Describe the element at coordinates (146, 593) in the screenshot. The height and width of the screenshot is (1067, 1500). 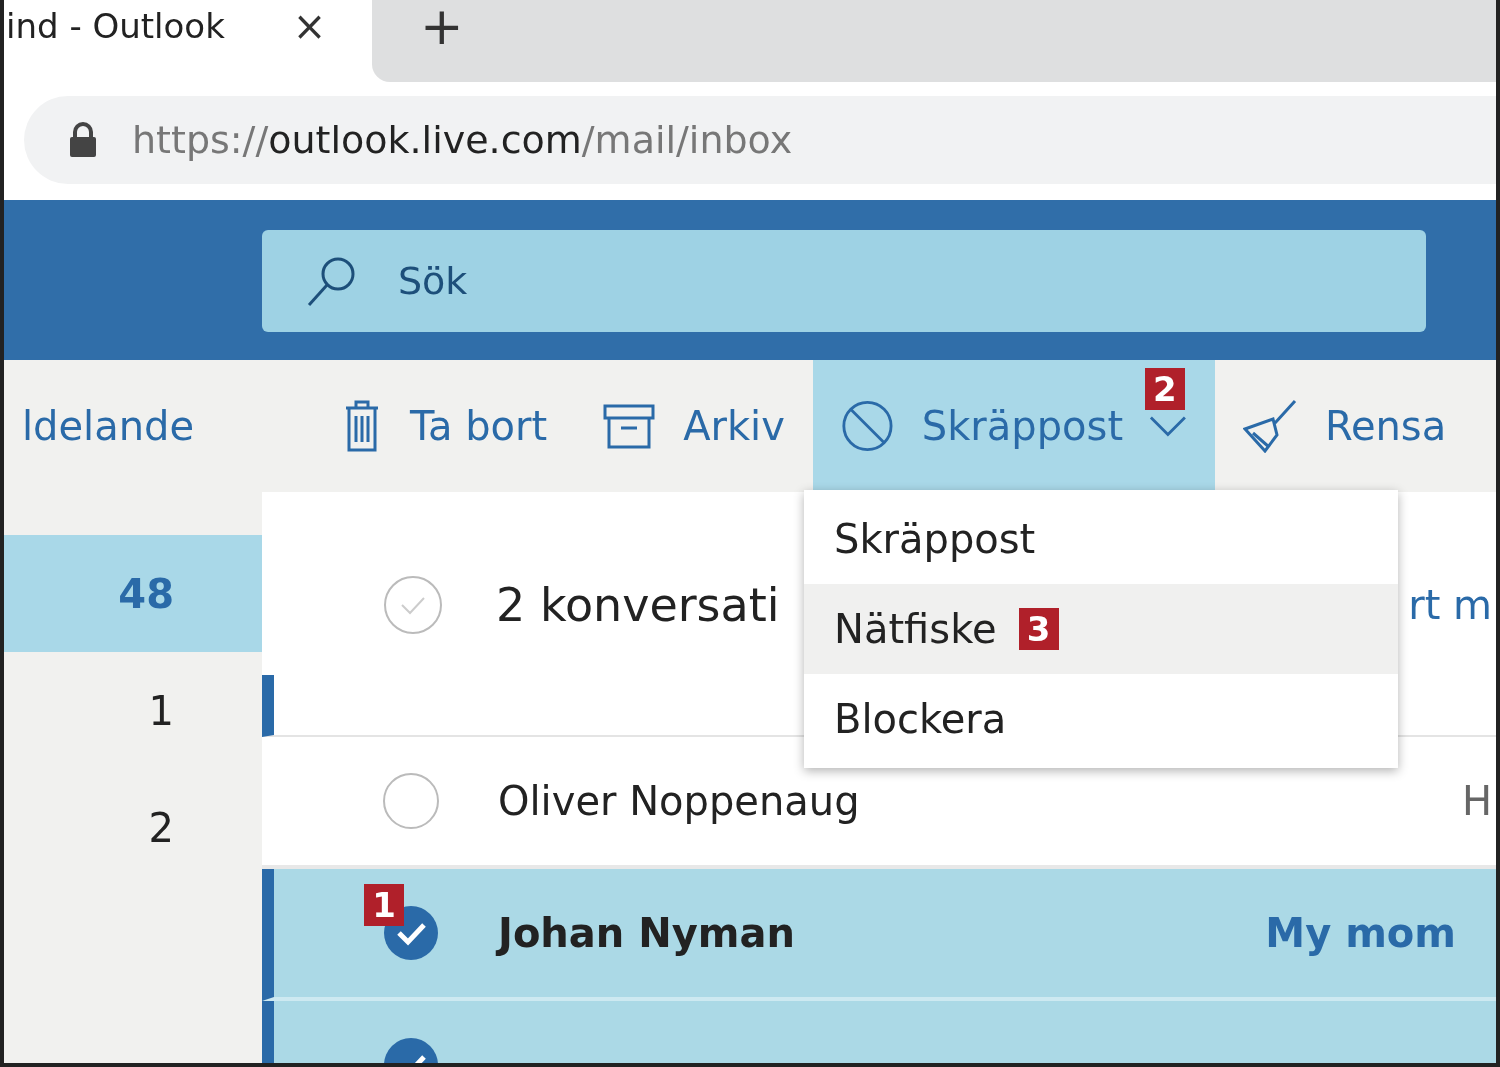
I see `unread-count: 48` at that location.